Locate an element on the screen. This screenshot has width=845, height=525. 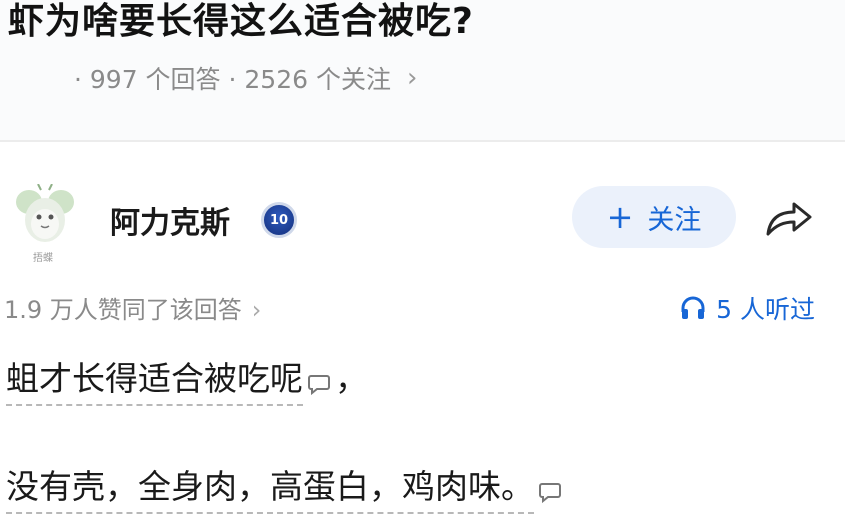
answer-stats: 1.9 万人赞同了该回答 › 5 人听过 is located at coordinates (422, 308).